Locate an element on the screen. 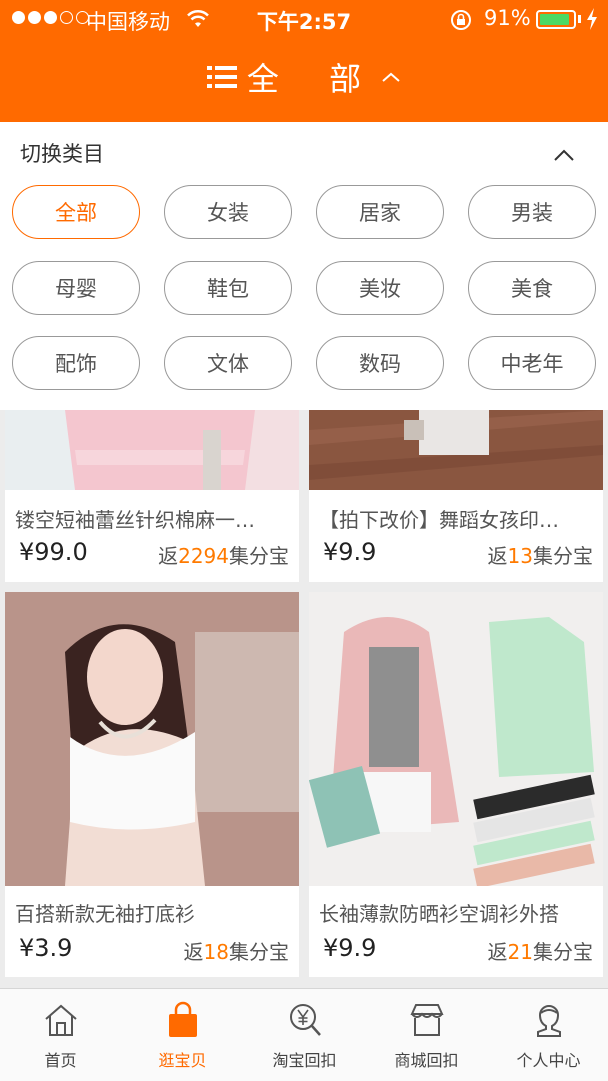 This screenshot has width=608, height=1081. category-switcher: 全 部 is located at coordinates (304, 77).